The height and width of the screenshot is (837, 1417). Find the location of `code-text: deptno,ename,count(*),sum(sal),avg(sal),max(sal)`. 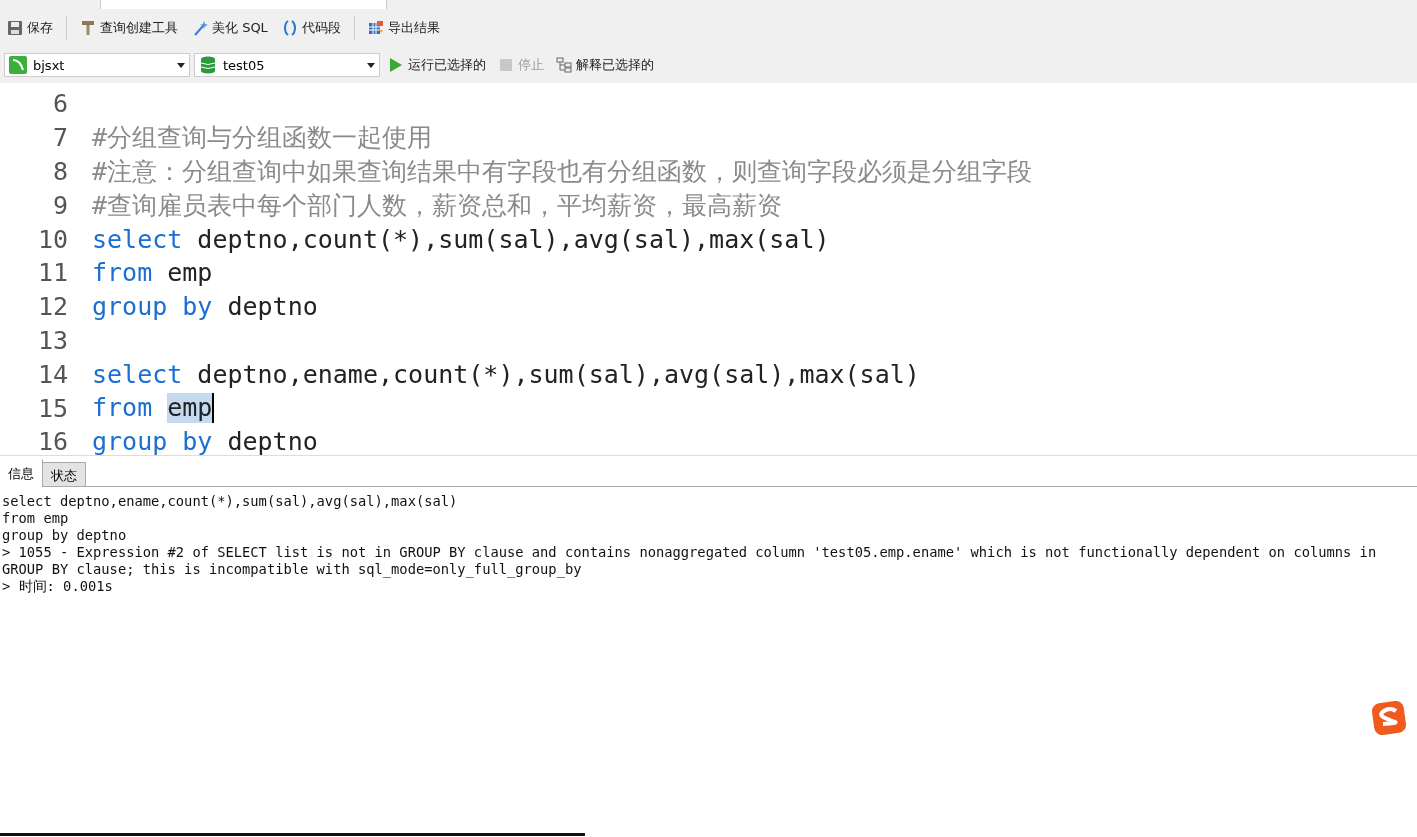

code-text: deptno,ename,count(*),sum(sal),avg(sal),max(sal) is located at coordinates (558, 374).